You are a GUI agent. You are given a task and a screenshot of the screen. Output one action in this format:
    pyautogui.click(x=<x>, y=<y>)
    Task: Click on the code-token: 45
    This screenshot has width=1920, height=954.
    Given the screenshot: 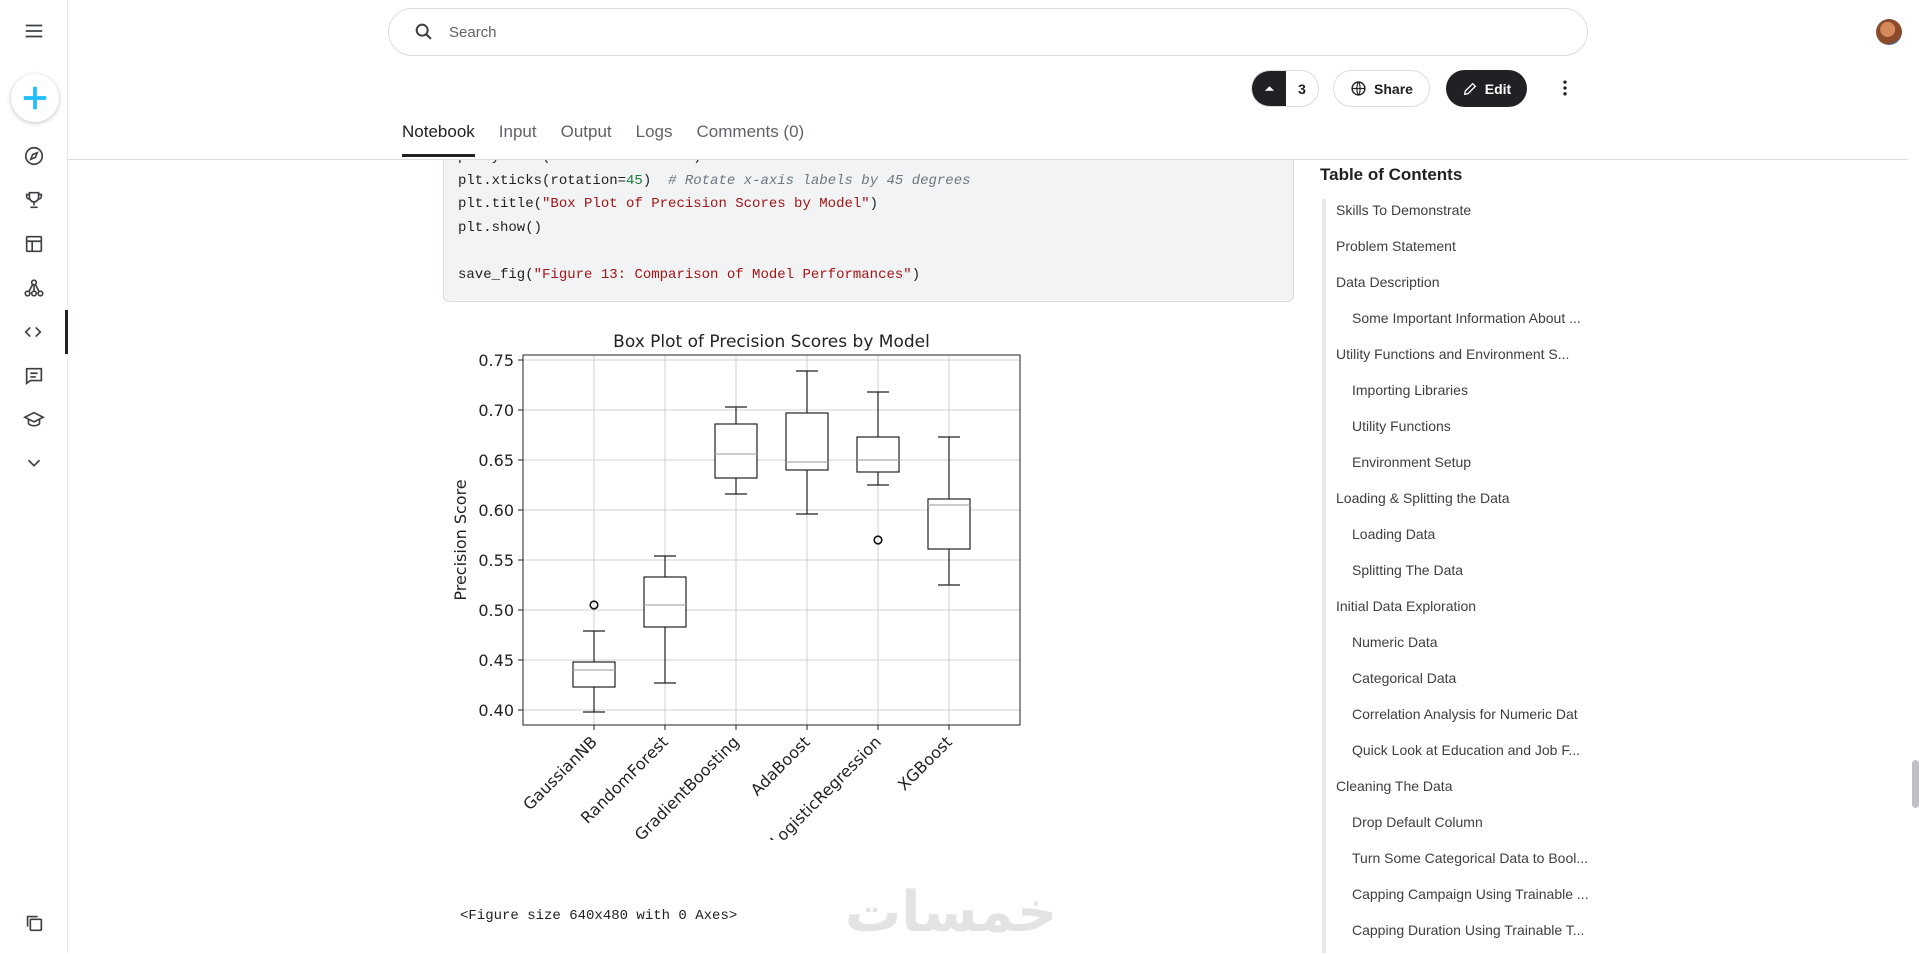 What is the action you would take?
    pyautogui.click(x=634, y=180)
    